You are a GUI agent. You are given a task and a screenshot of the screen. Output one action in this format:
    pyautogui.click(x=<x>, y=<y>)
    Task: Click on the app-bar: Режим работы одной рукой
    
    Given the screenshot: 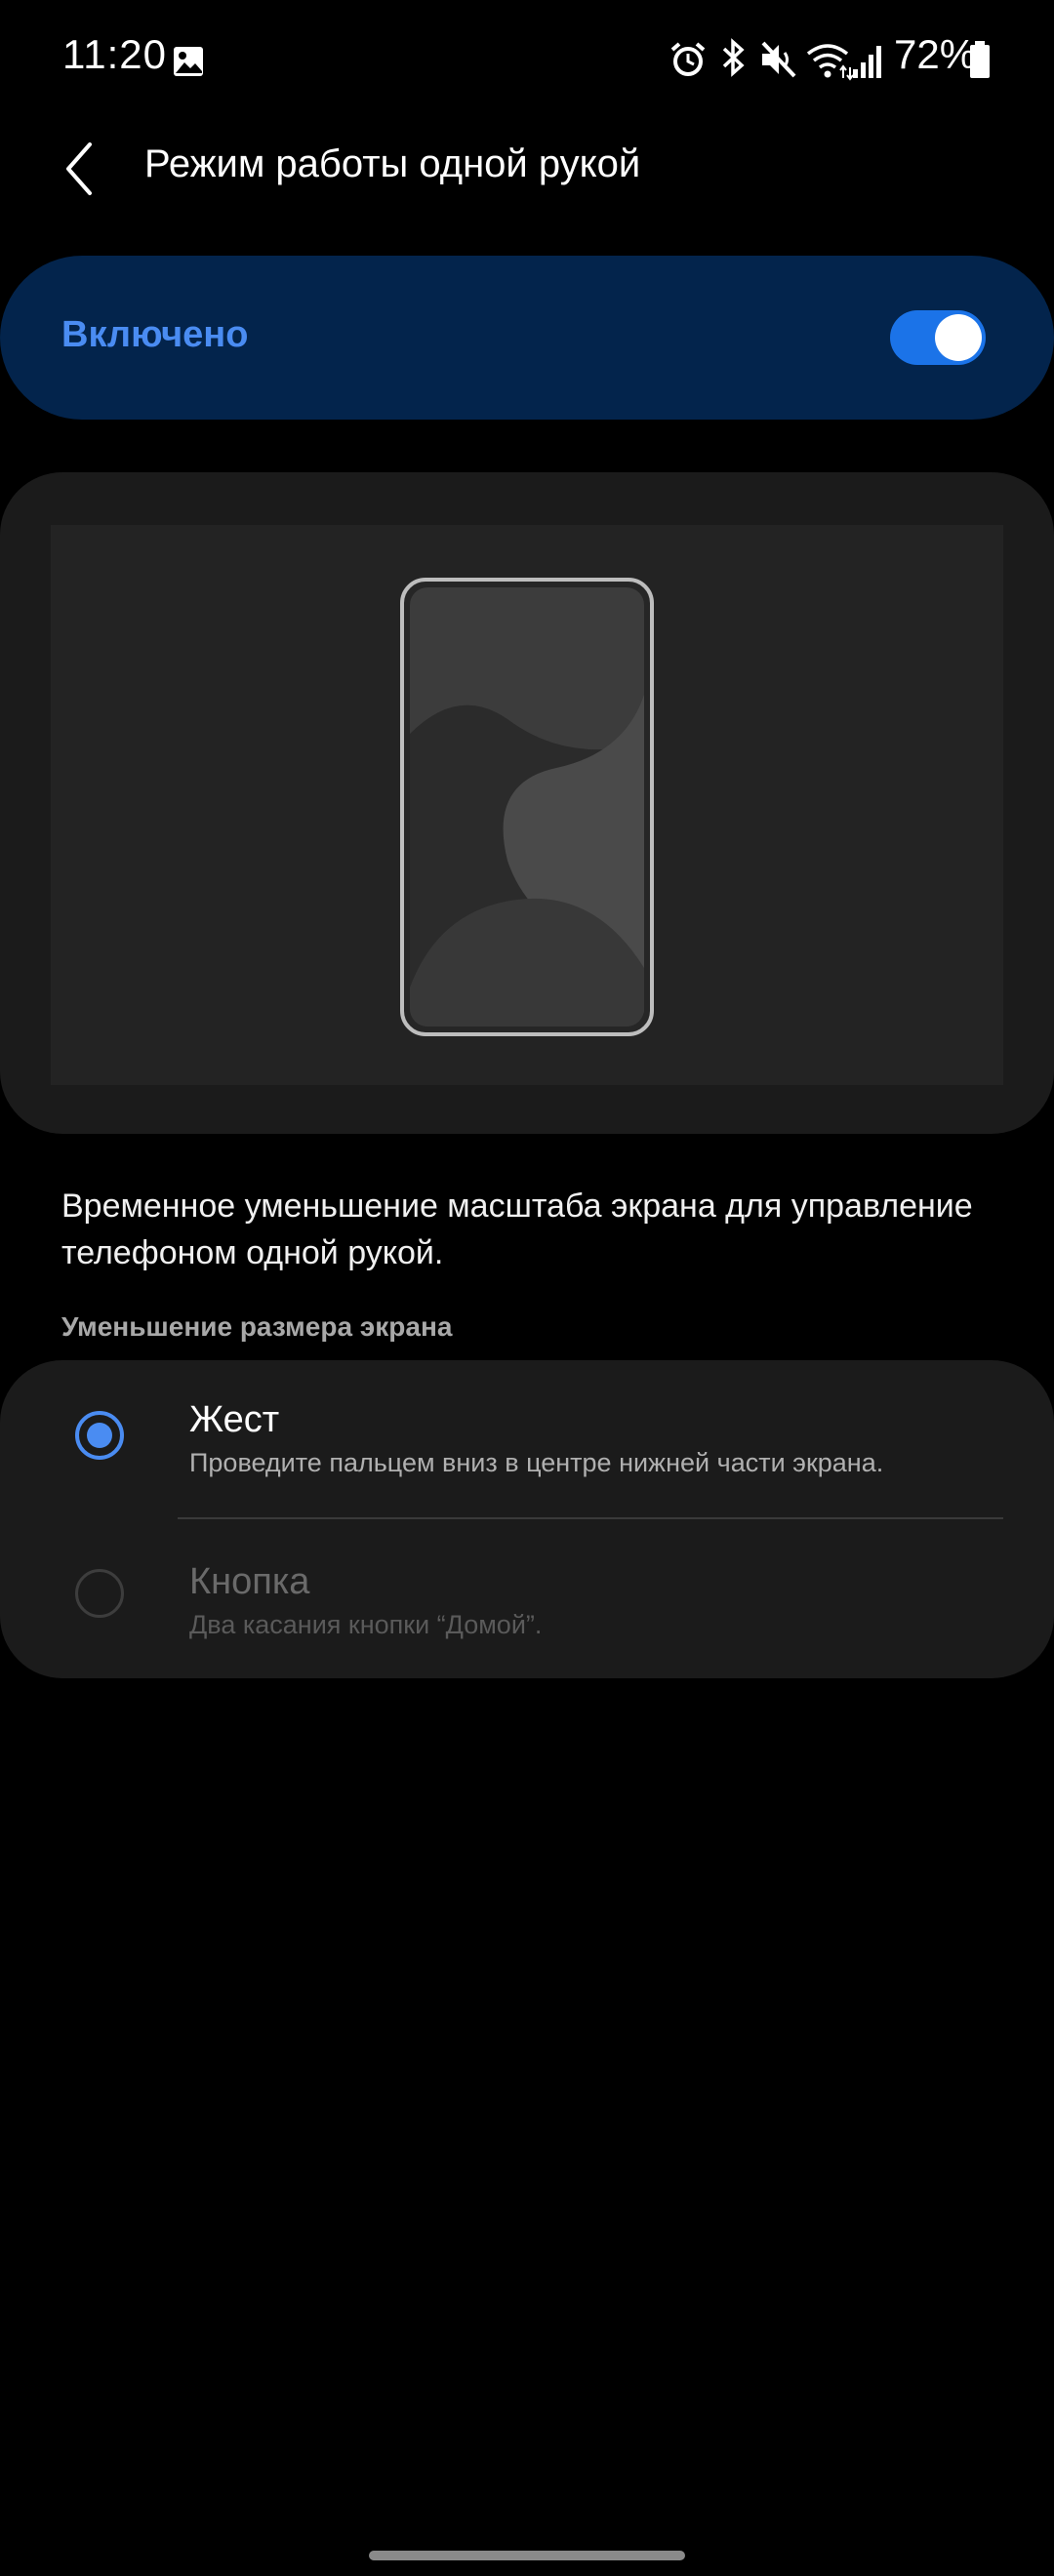 What is the action you would take?
    pyautogui.click(x=527, y=166)
    